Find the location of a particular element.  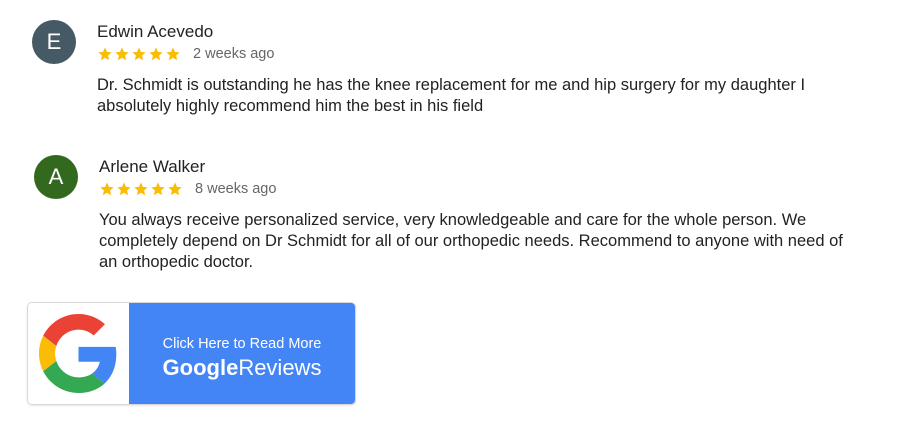

reviewer-name: Arlene Walker is located at coordinates (152, 167).